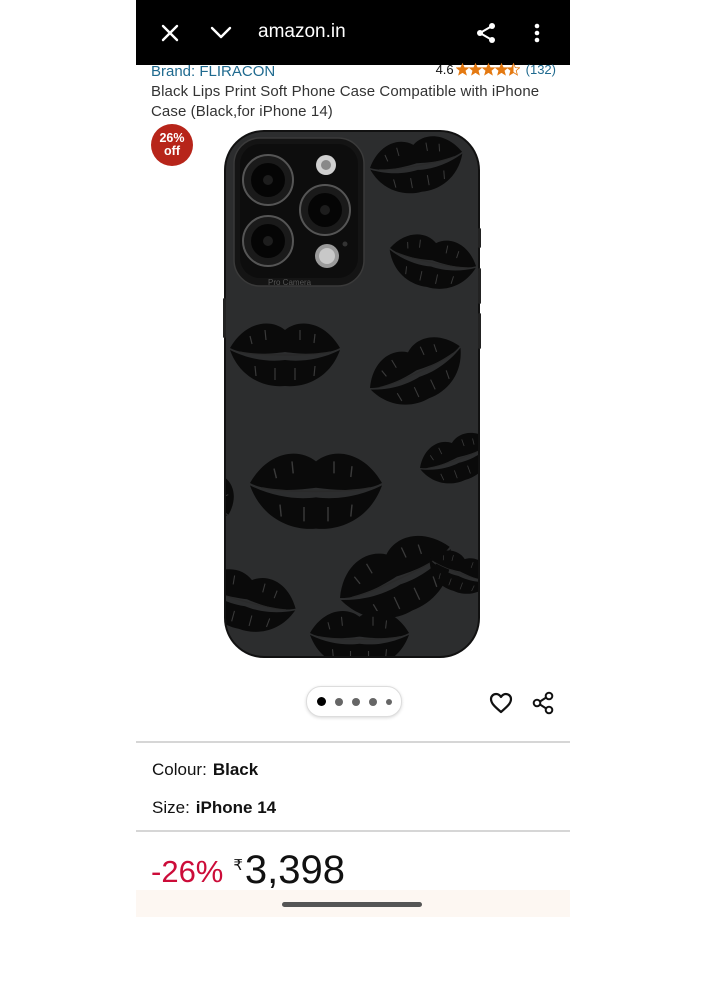  What do you see at coordinates (352, 904) in the screenshot?
I see `gesture-bar` at bounding box center [352, 904].